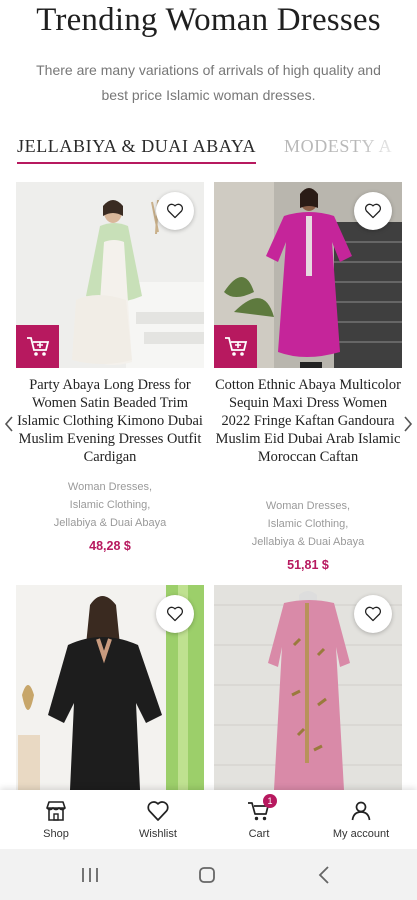  What do you see at coordinates (158, 834) in the screenshot?
I see `nav-label: Wishlist` at bounding box center [158, 834].